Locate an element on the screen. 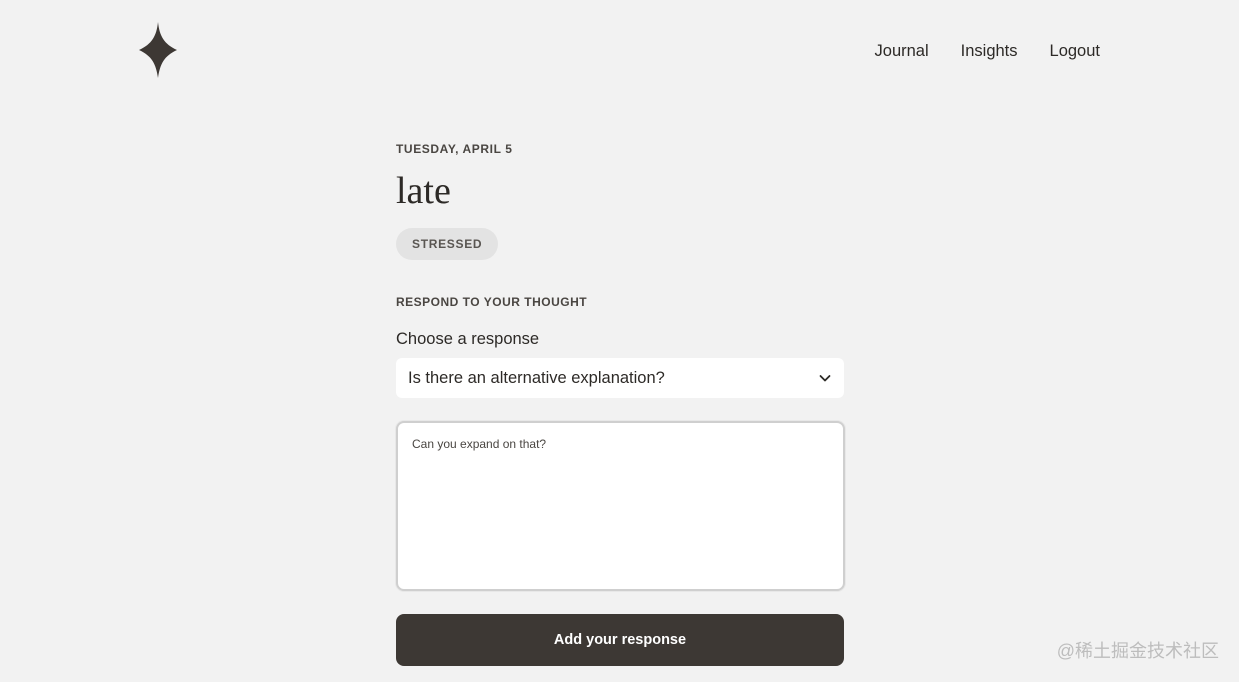 Image resolution: width=1239 pixels, height=682 pixels. choose-response-label: Choose a response is located at coordinates (468, 339).